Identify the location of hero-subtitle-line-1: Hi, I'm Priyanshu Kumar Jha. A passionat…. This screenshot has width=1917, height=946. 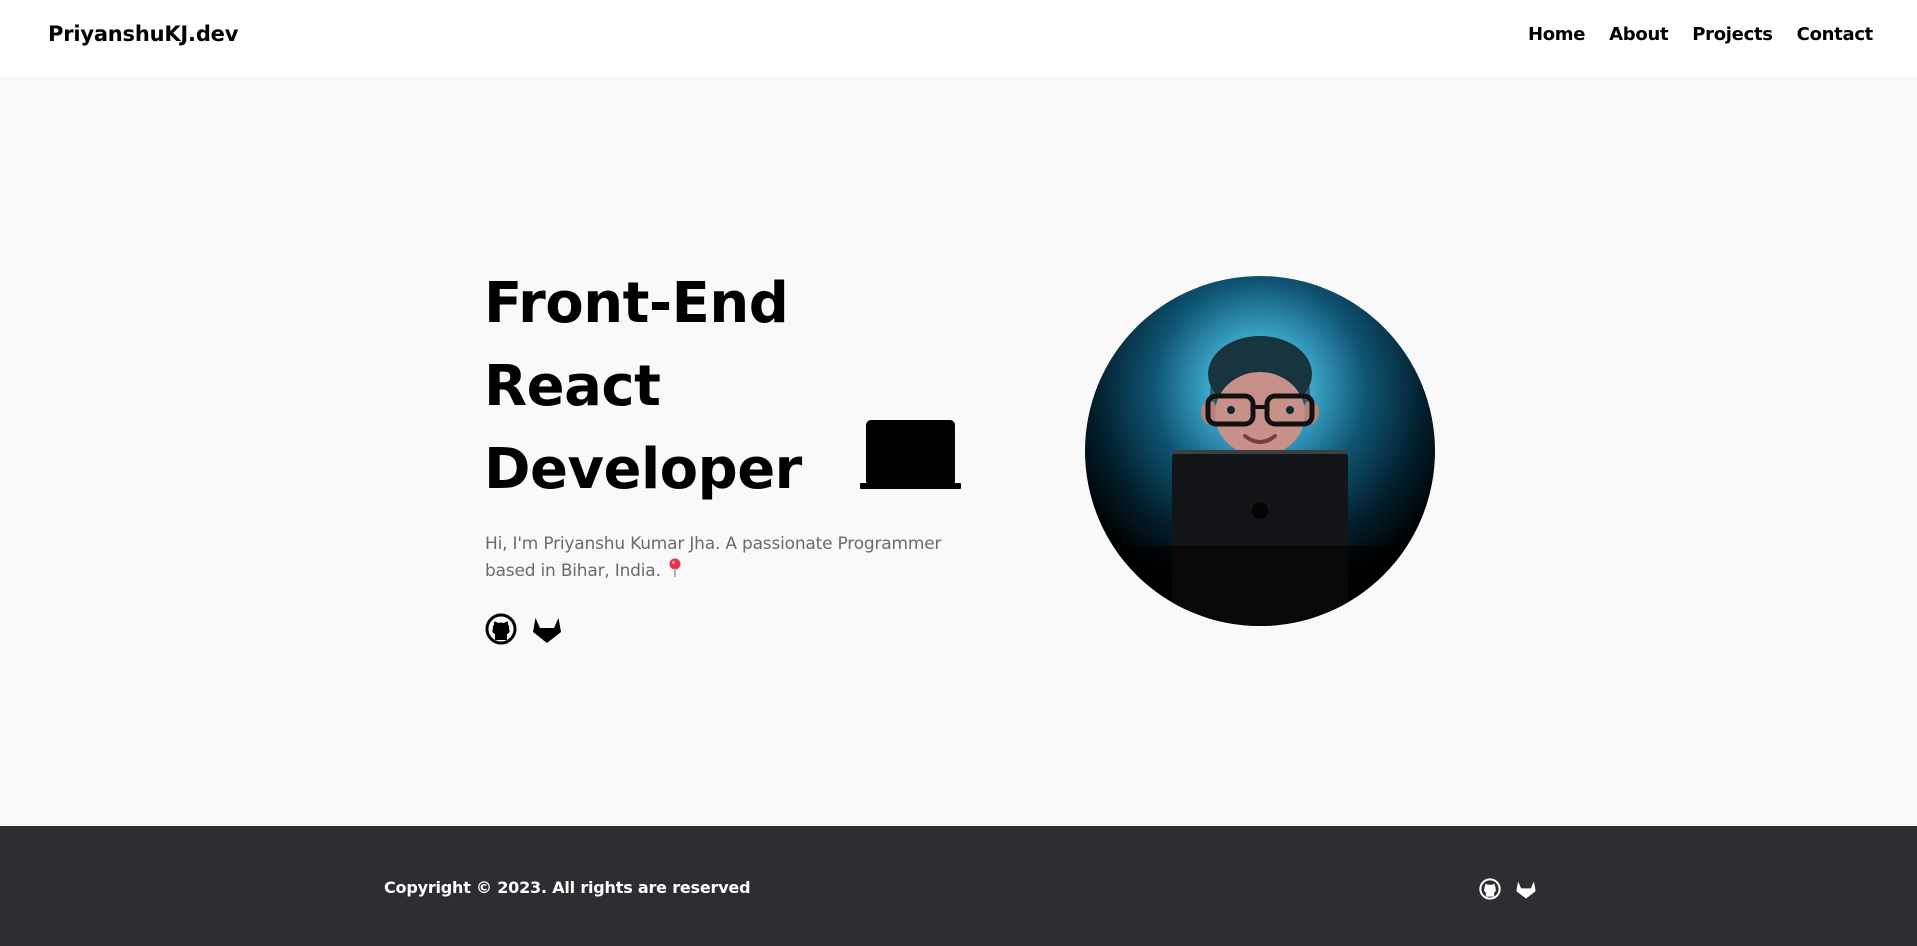
(713, 544).